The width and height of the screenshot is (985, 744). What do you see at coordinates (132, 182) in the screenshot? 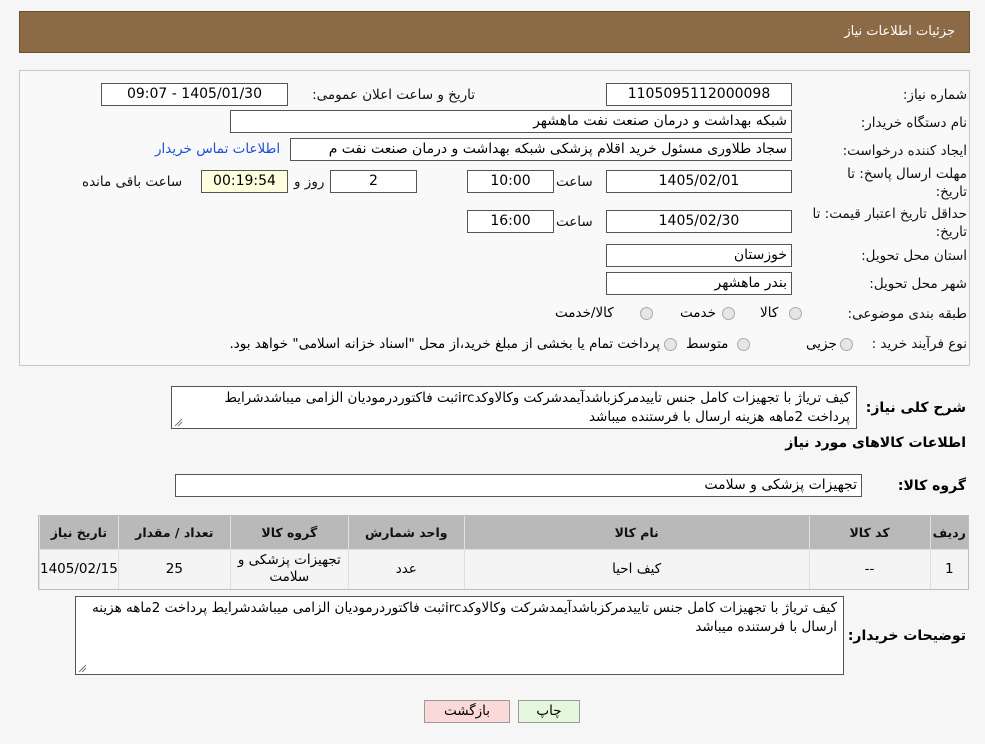
I see `time-remaining-label: ساعت باقی مانده` at bounding box center [132, 182].